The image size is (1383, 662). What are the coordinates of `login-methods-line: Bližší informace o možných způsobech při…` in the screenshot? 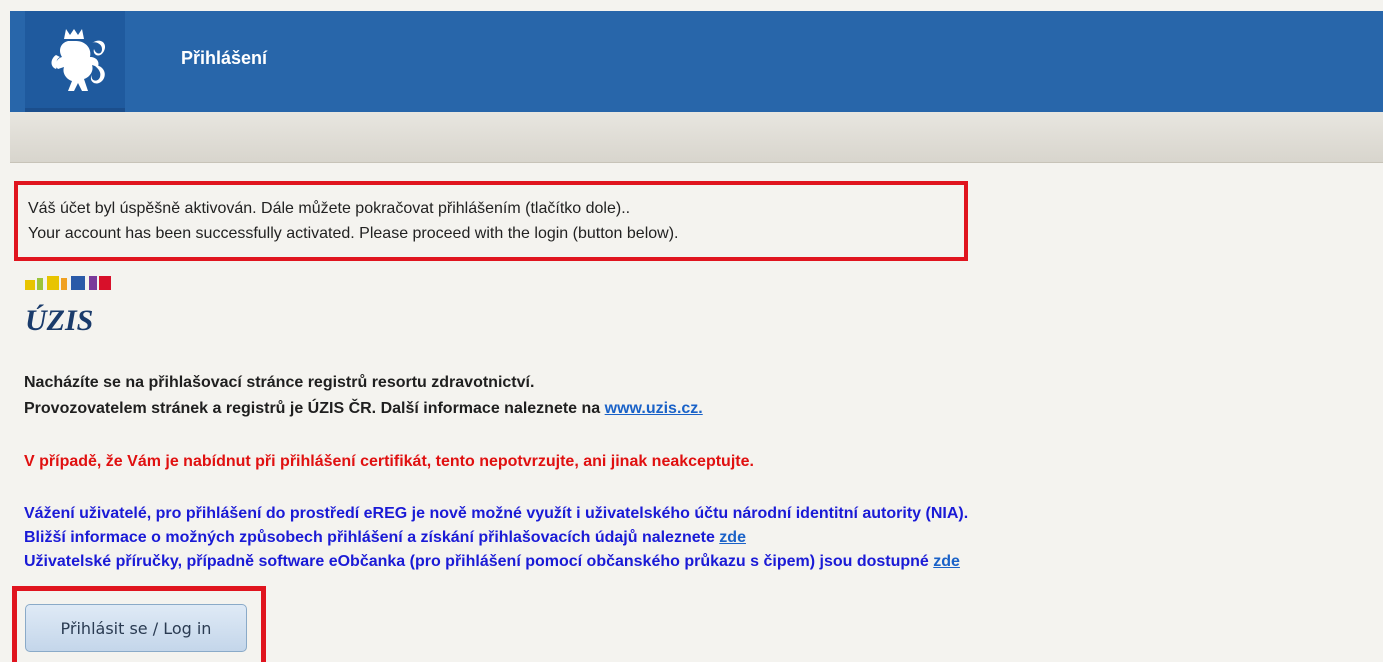 It's located at (385, 538).